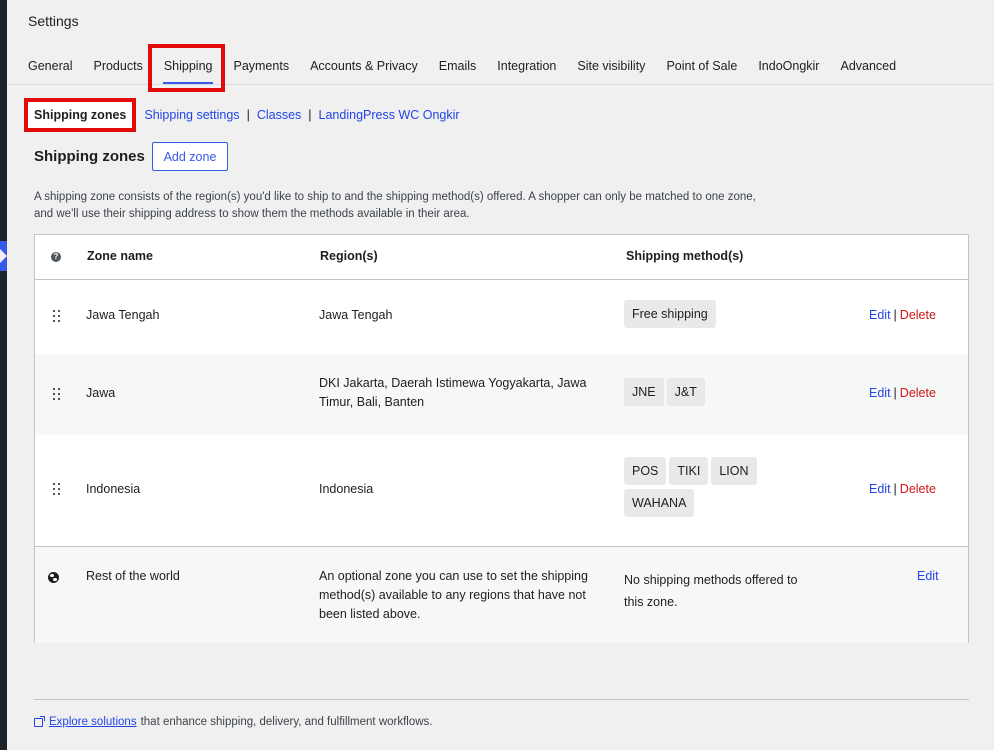 This screenshot has height=750, width=994. Describe the element at coordinates (501, 699) in the screenshot. I see `footer-divider` at that location.